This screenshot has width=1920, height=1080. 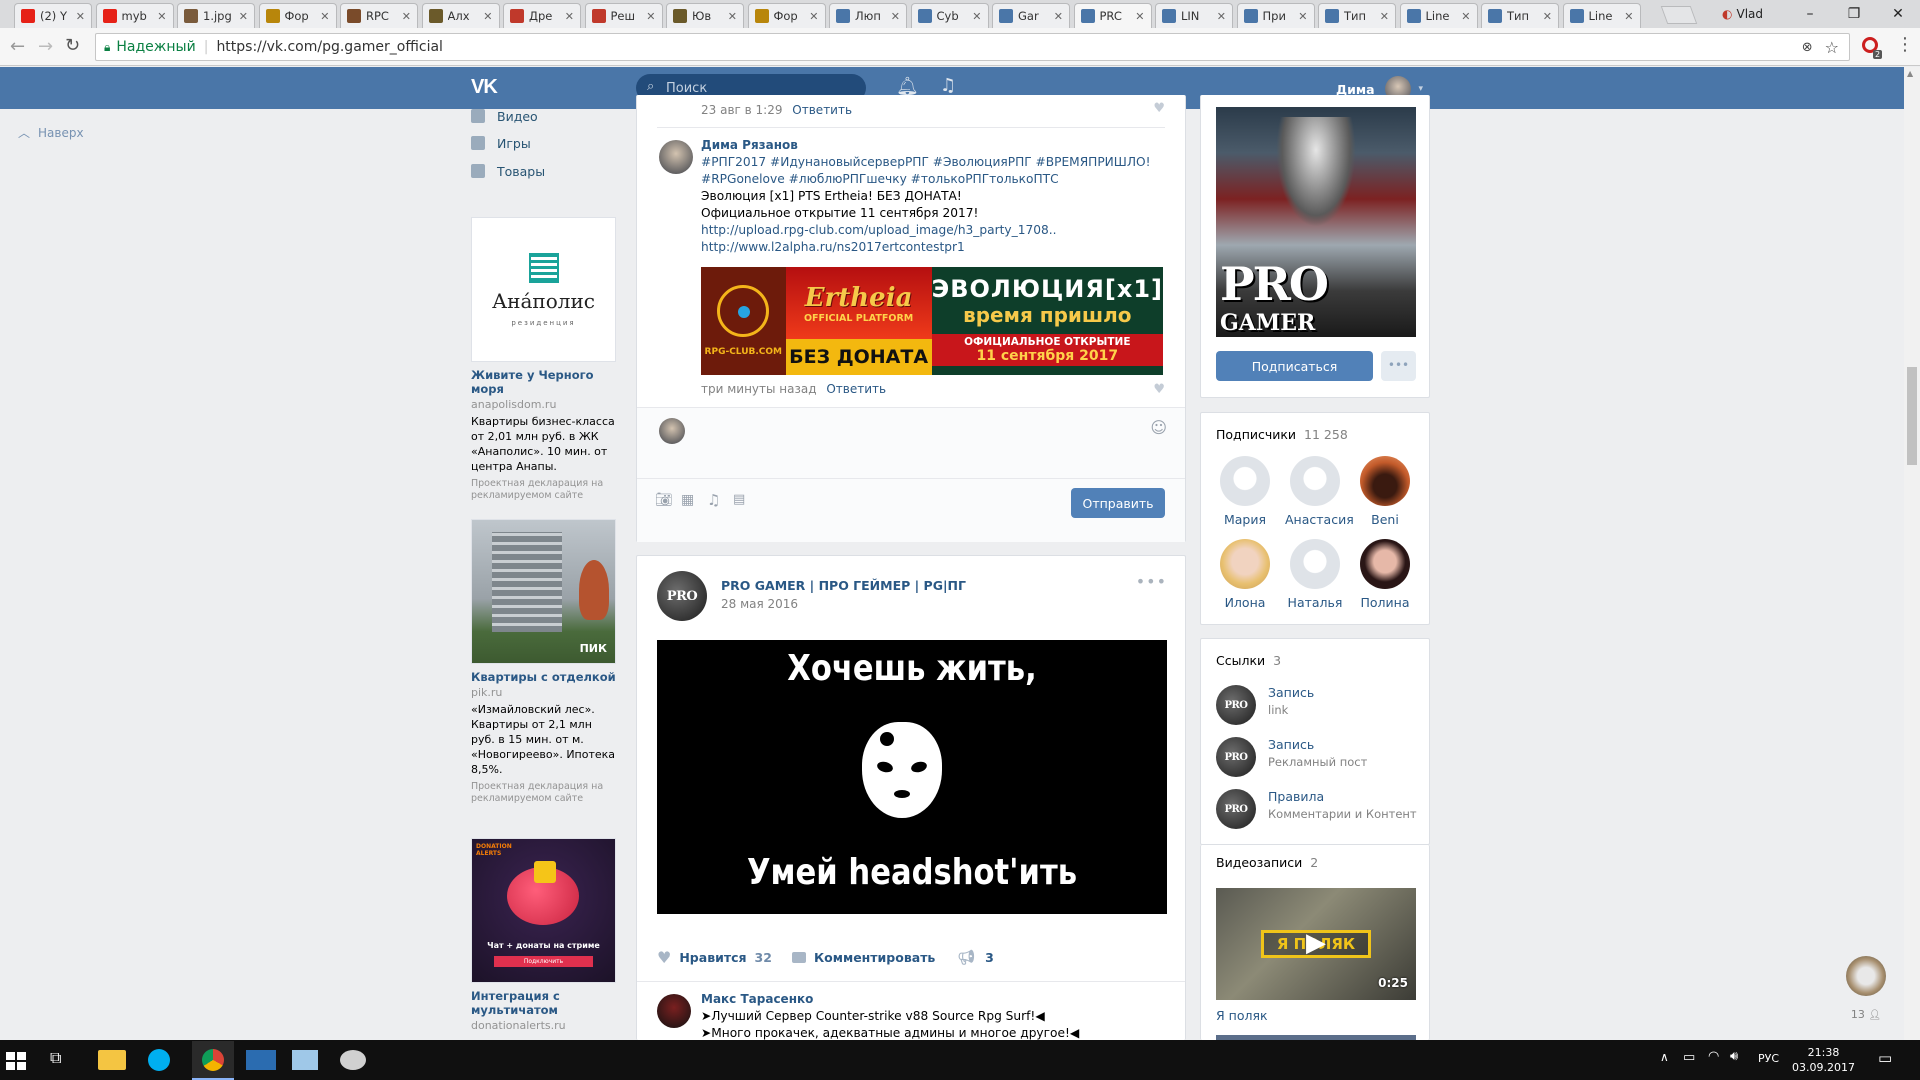 What do you see at coordinates (1768, 1058) in the screenshot?
I see `language-indicator: РУС` at bounding box center [1768, 1058].